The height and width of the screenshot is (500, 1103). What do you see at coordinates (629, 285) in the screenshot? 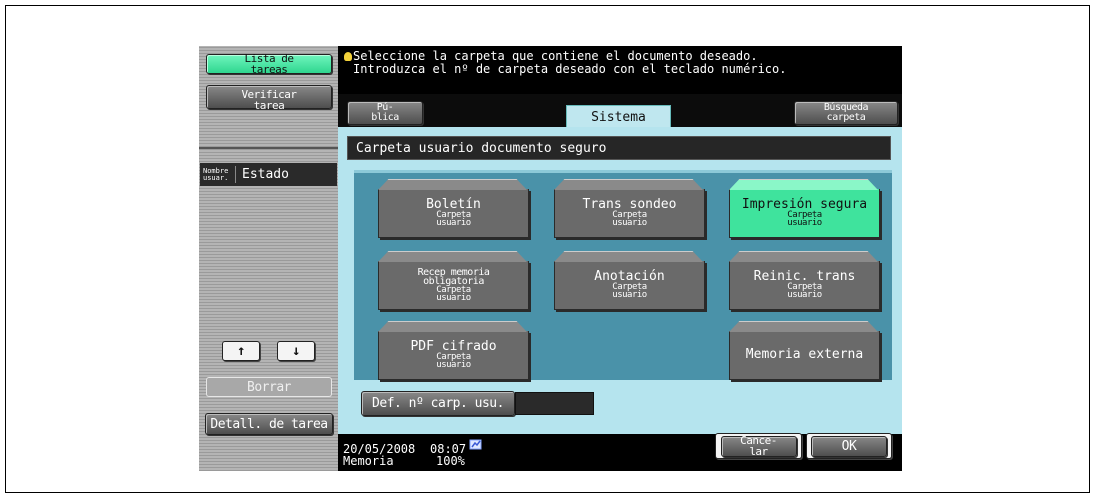
I see `folder-anotacion-button: Anotación Carpeta usuario` at bounding box center [629, 285].